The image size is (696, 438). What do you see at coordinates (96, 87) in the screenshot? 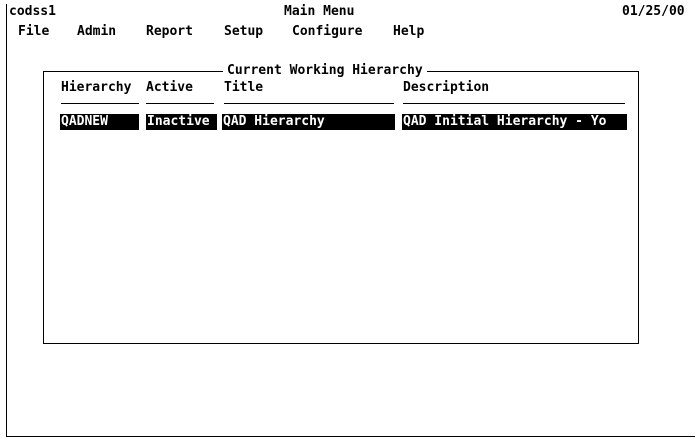
I see `column-header-hierarchy: Hierarchy` at bounding box center [96, 87].